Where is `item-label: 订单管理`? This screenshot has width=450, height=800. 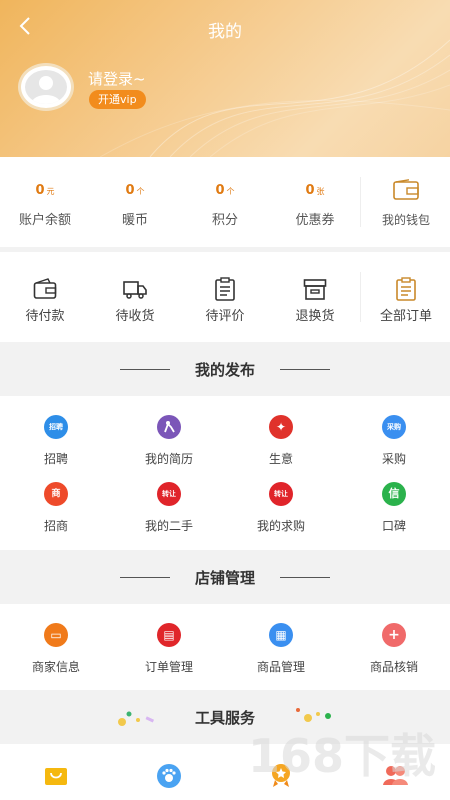 item-label: 订单管理 is located at coordinates (168, 667).